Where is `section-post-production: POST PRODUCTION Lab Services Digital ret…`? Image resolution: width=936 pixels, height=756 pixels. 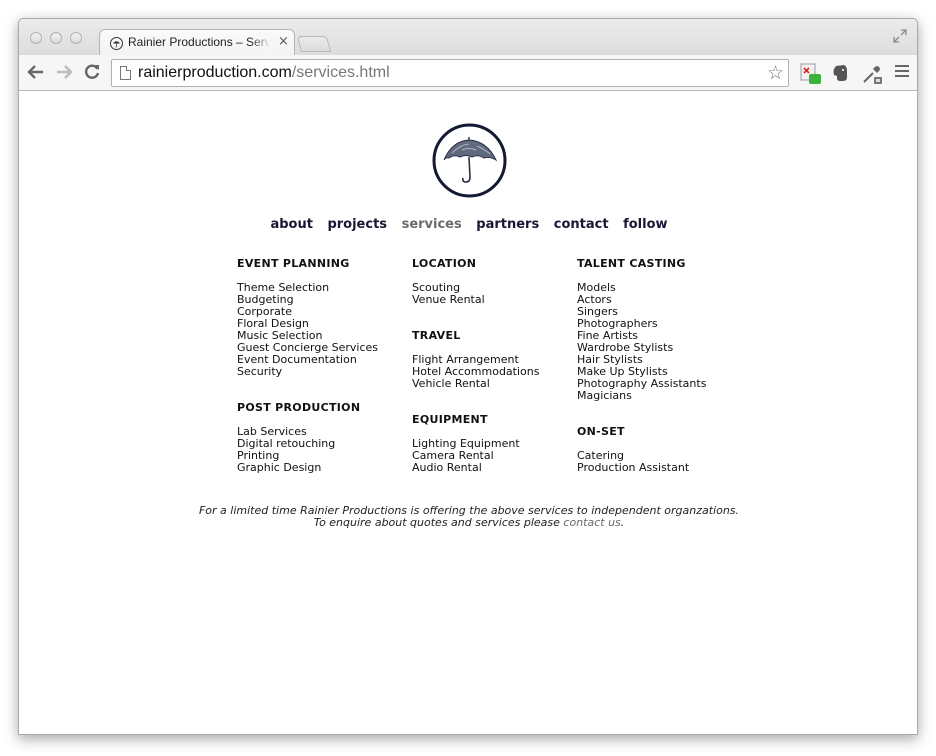 section-post-production: POST PRODUCTION Lab Services Digital ret… is located at coordinates (307, 438).